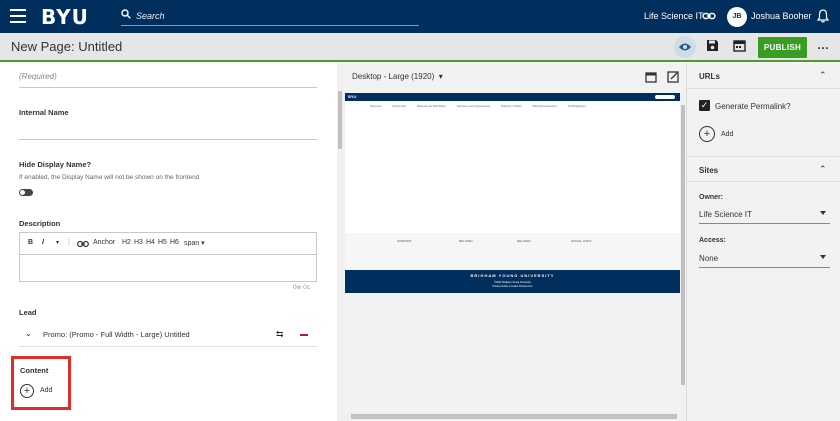 This screenshot has width=840, height=421. Describe the element at coordinates (41, 383) in the screenshot. I see `content-highlight-box: Content + Add` at that location.